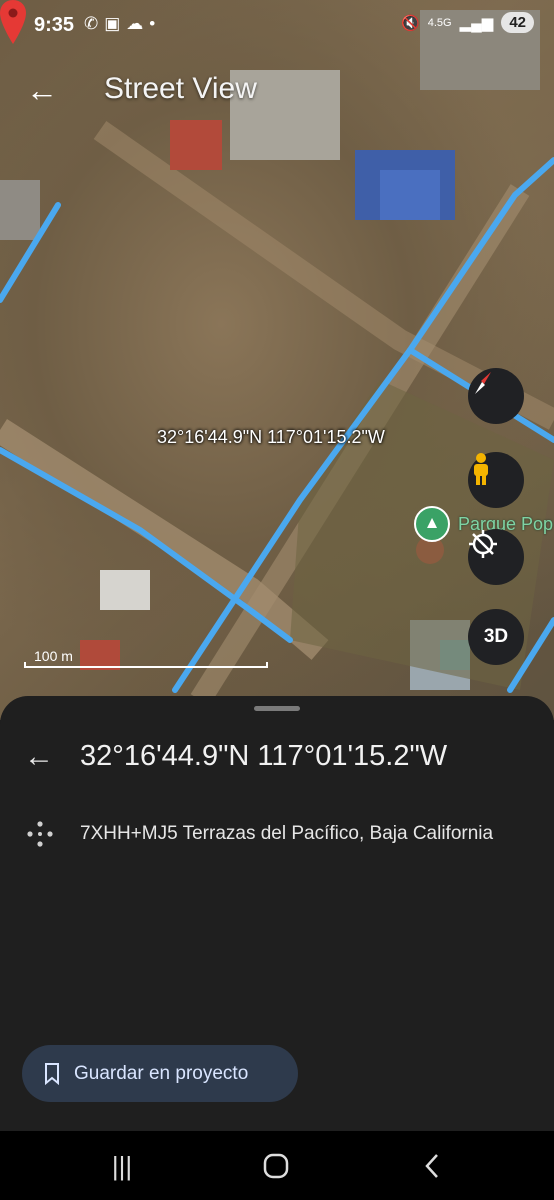 This screenshot has width=554, height=1200. What do you see at coordinates (123, 23) in the screenshot?
I see `notification-icons: ✆▣☁•` at bounding box center [123, 23].